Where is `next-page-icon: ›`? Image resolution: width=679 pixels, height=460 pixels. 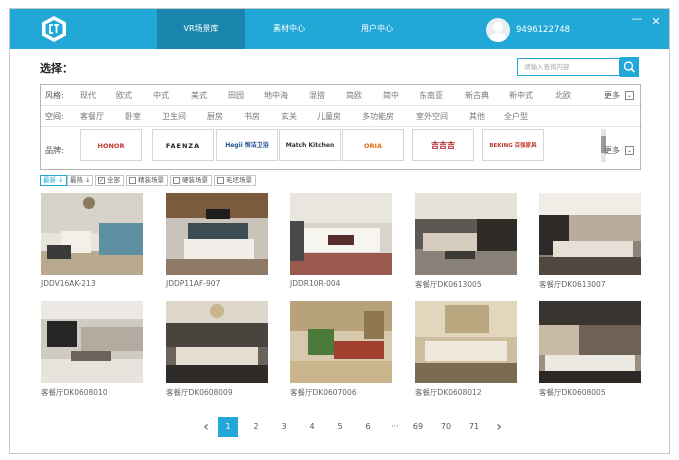 next-page-icon: › is located at coordinates (499, 427).